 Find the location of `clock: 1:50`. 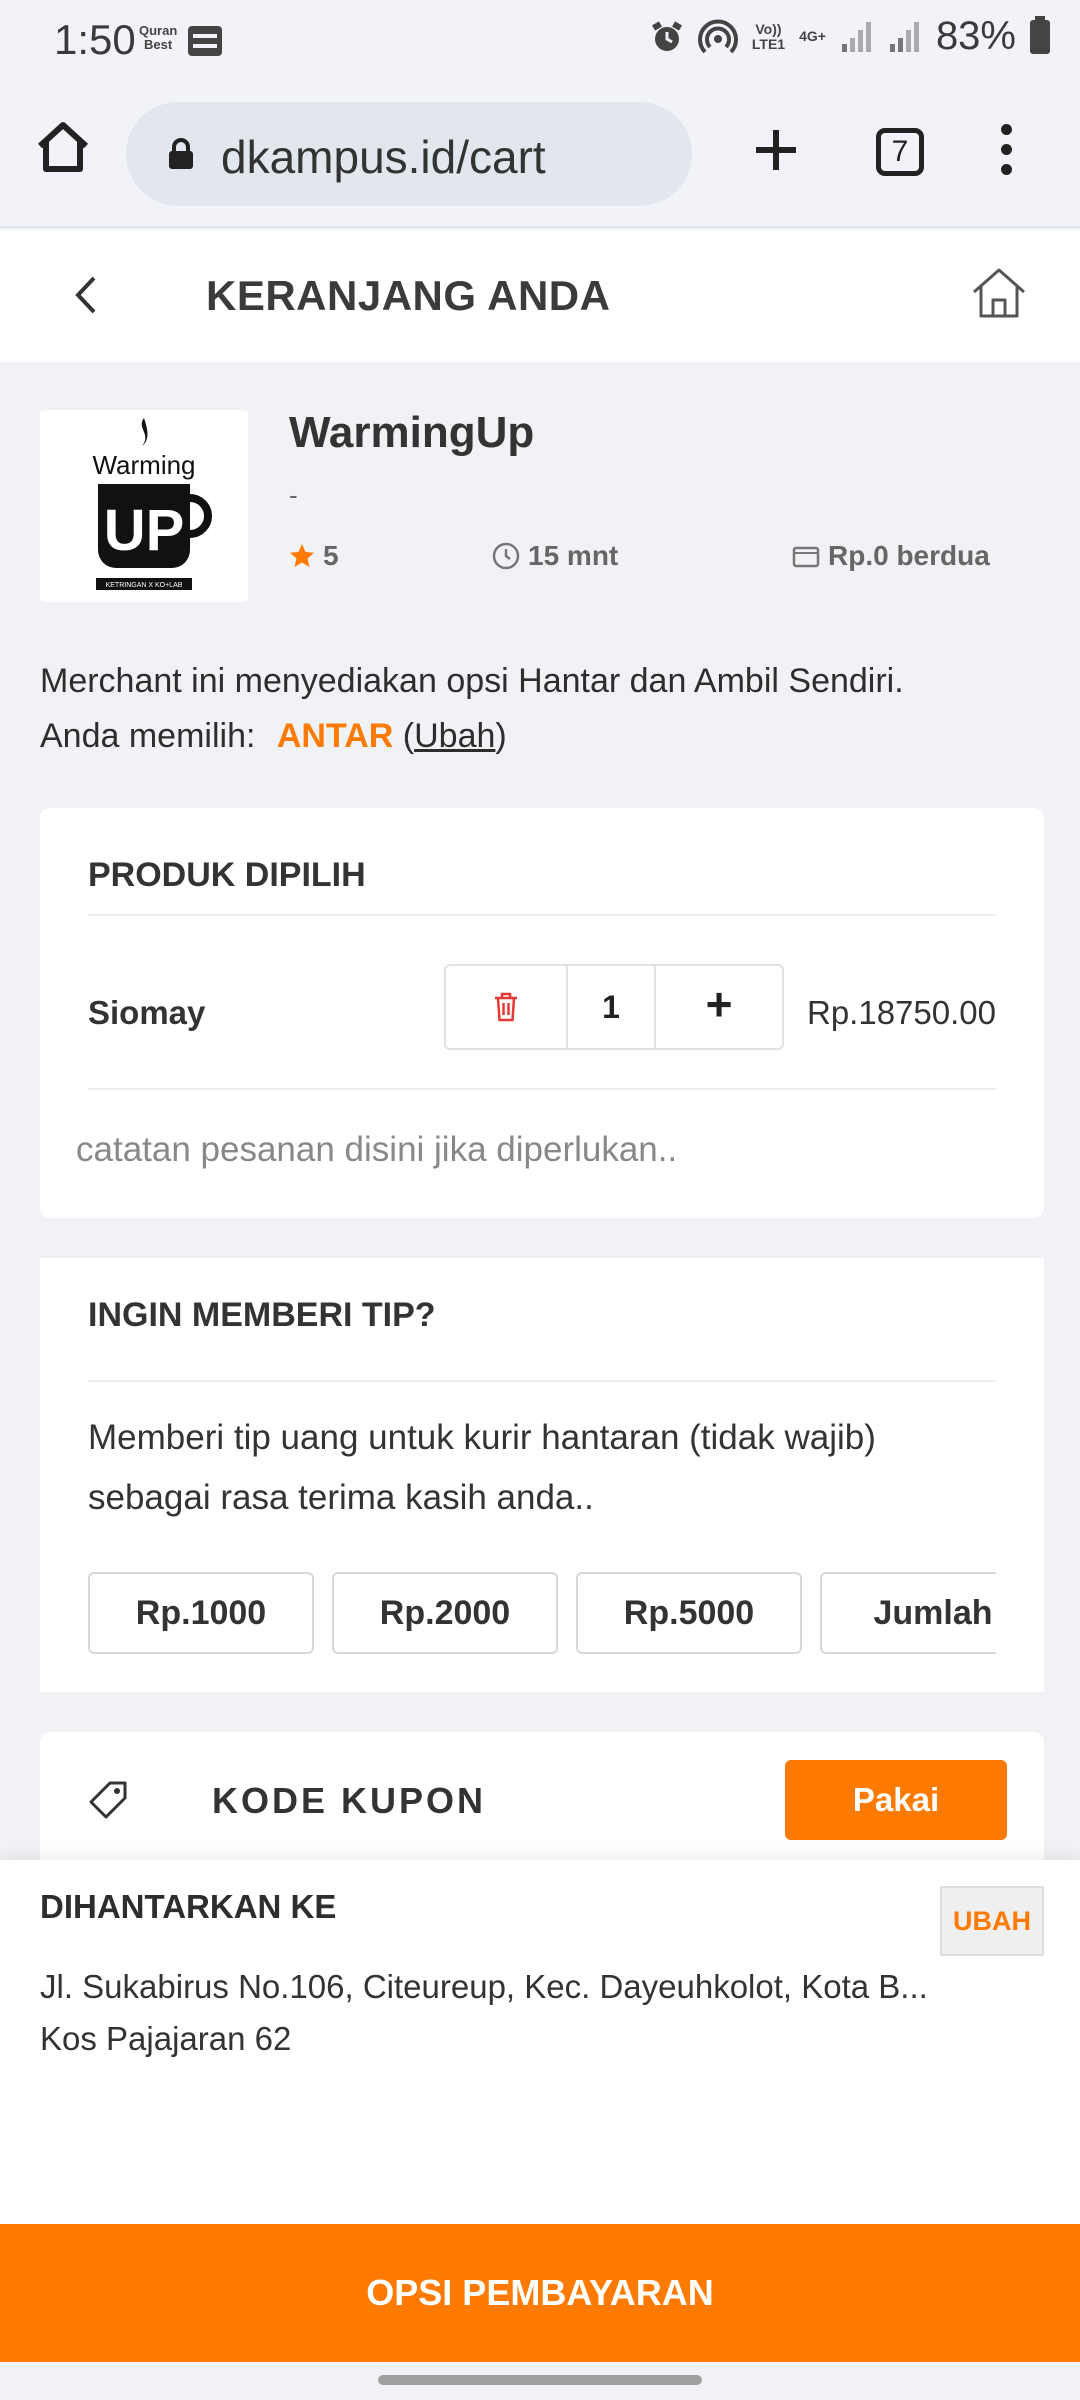

clock: 1:50 is located at coordinates (95, 39).